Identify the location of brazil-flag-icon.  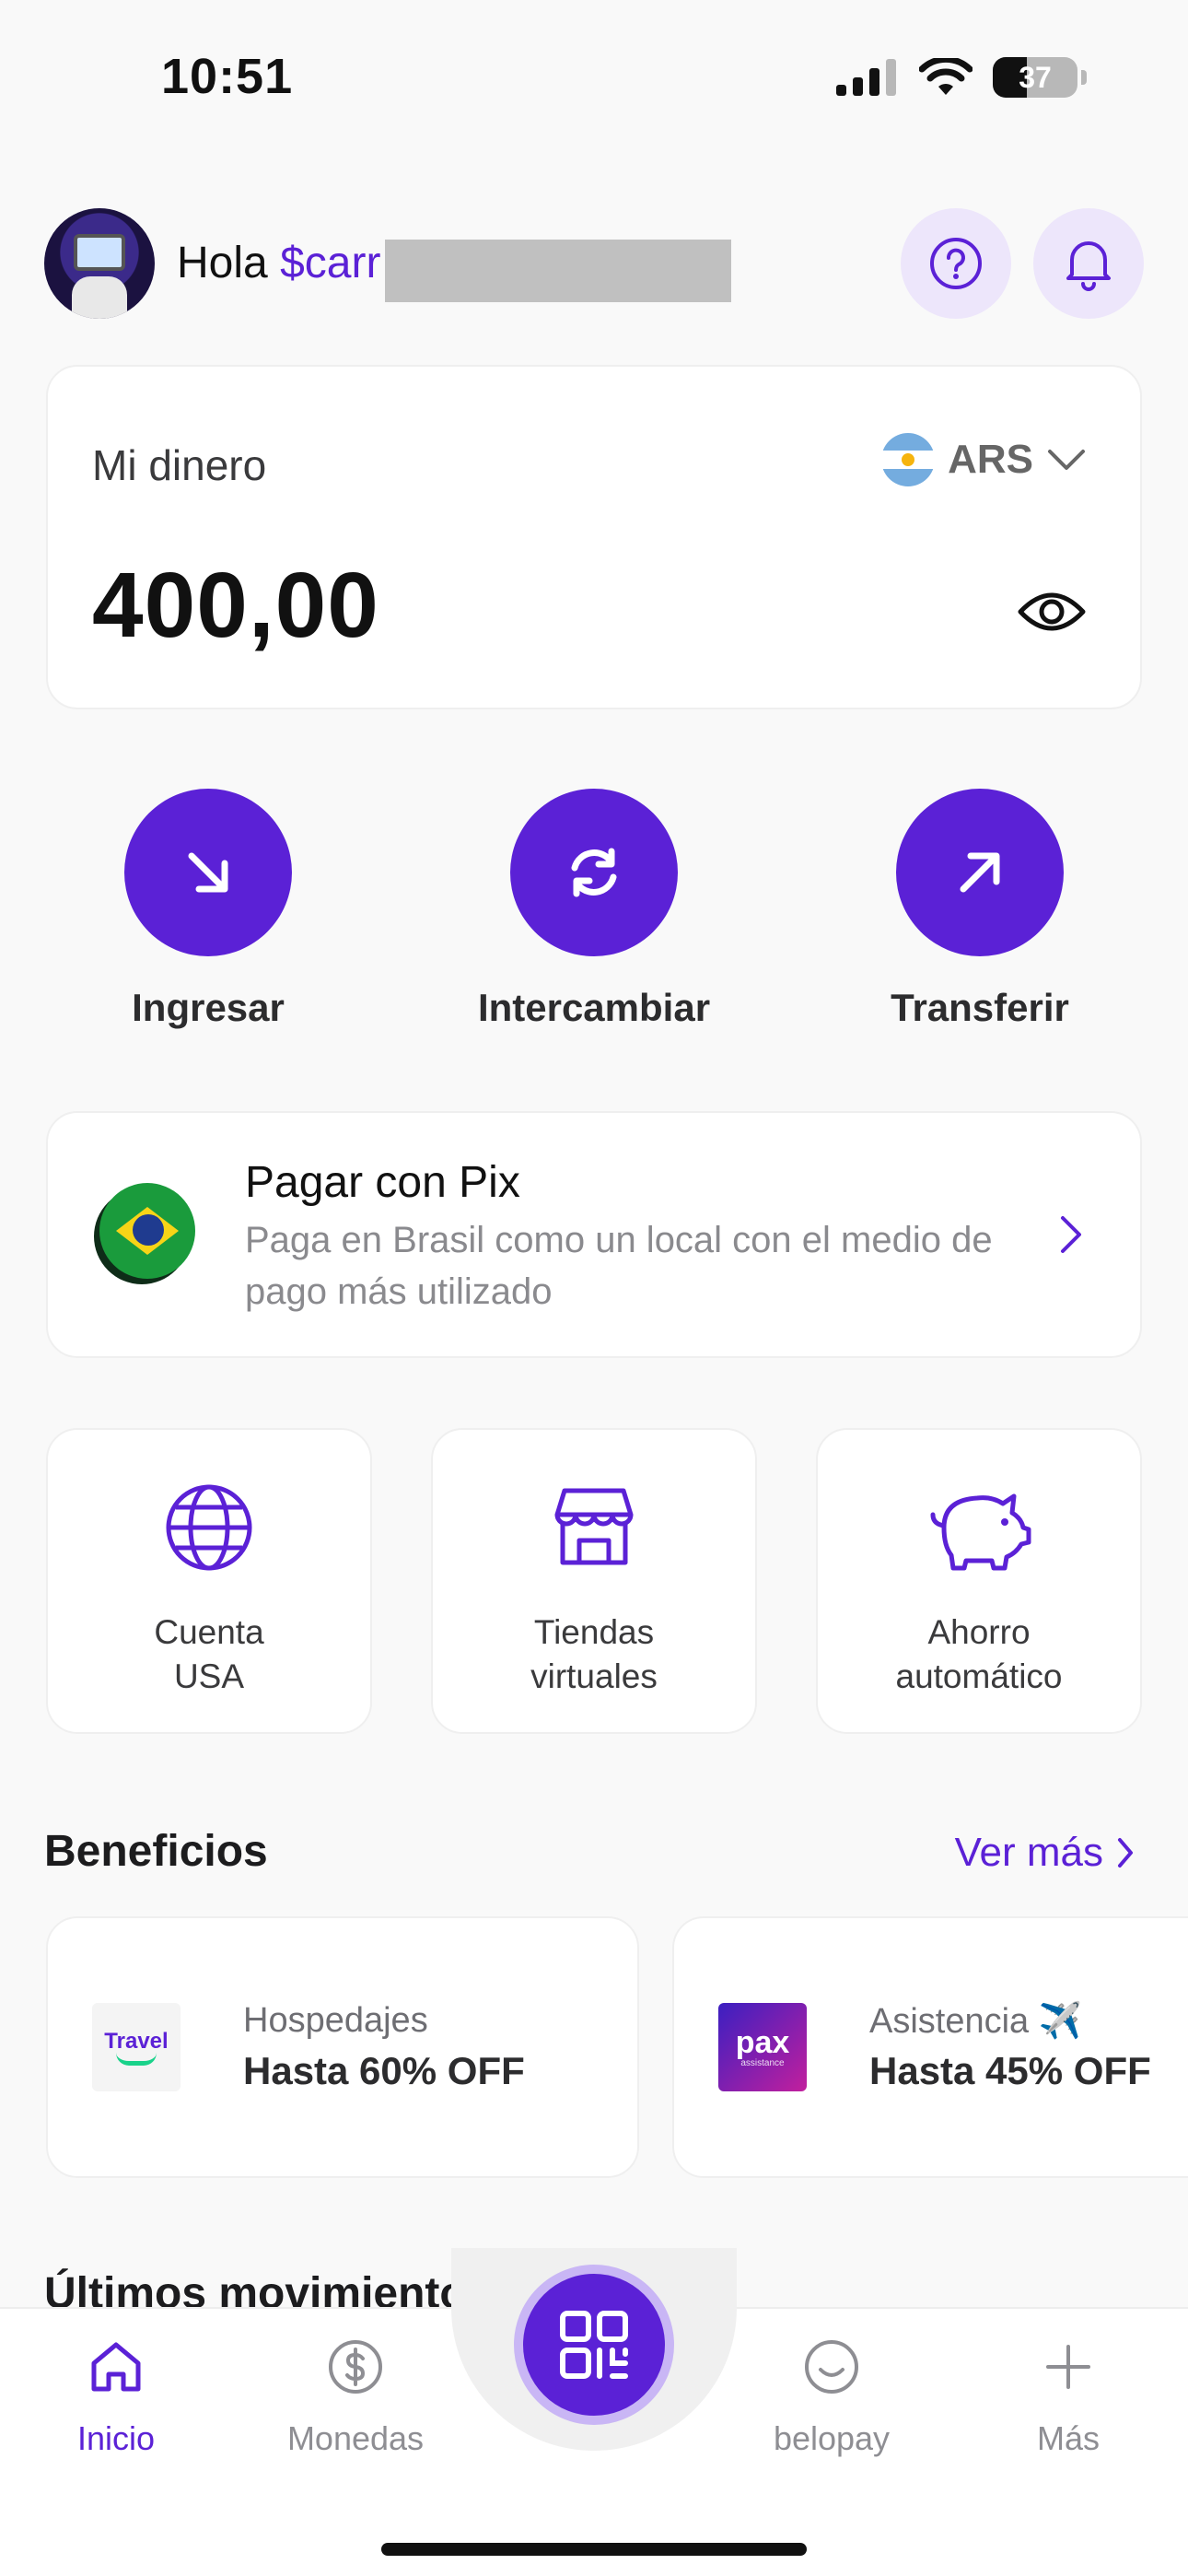
(147, 1231).